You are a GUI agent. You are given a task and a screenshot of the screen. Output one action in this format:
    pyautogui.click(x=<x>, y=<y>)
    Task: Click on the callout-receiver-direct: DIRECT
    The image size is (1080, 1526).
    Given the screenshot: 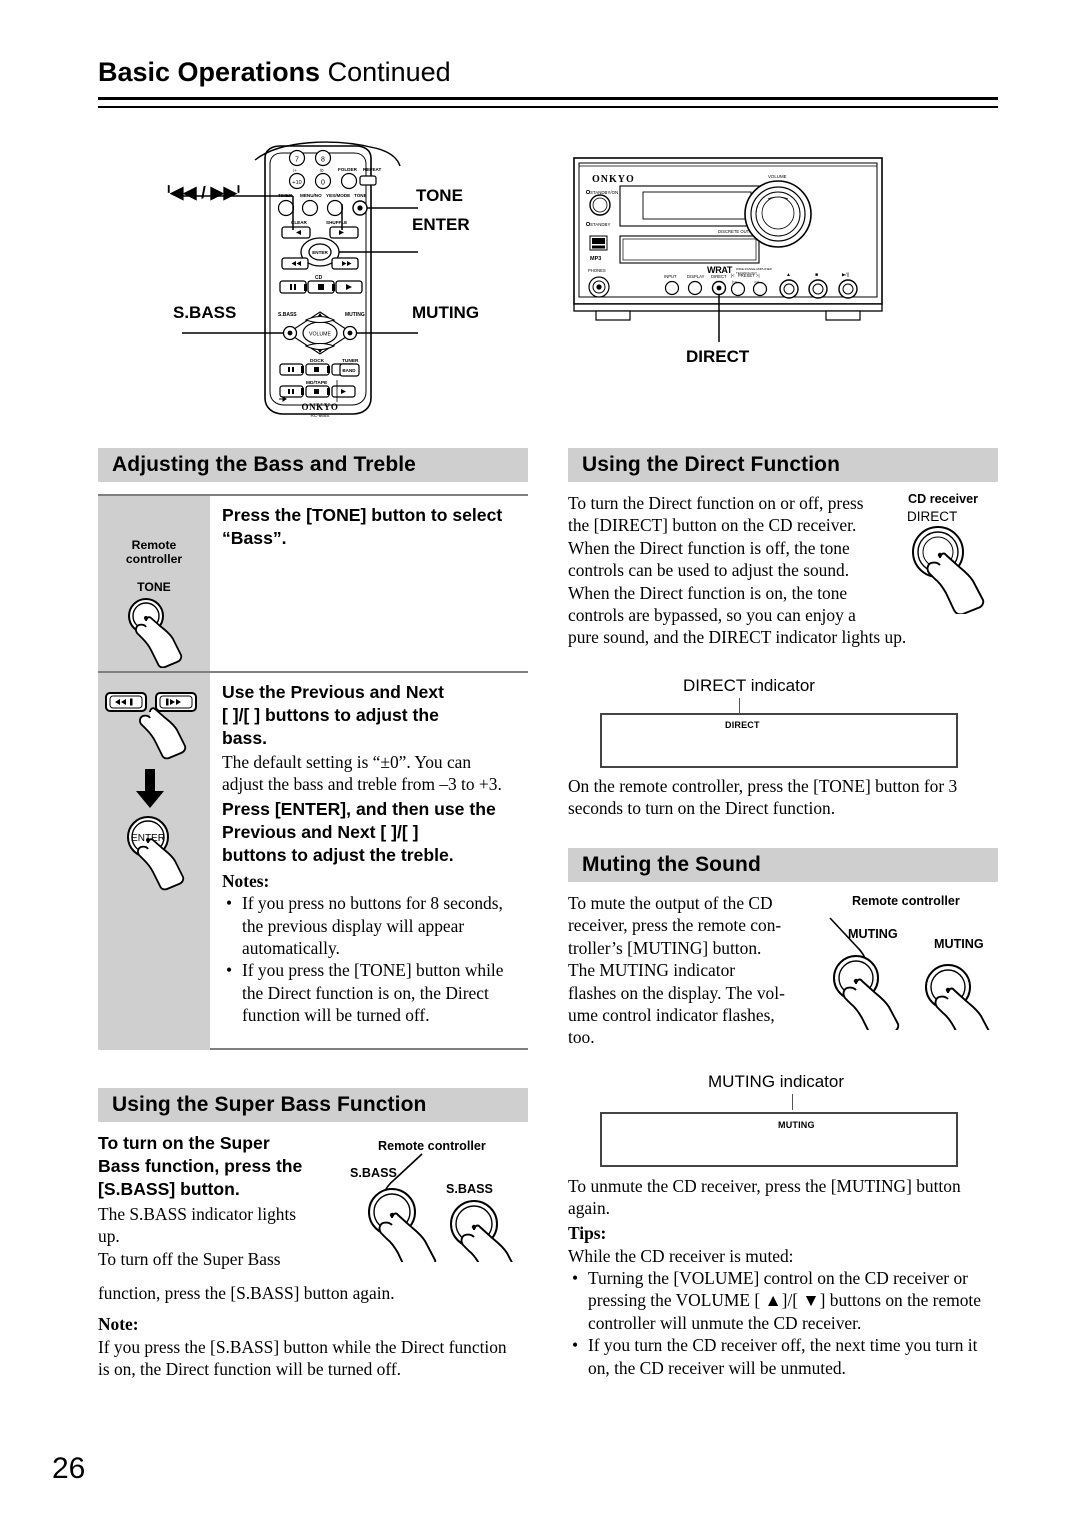 What is the action you would take?
    pyautogui.click(x=718, y=356)
    